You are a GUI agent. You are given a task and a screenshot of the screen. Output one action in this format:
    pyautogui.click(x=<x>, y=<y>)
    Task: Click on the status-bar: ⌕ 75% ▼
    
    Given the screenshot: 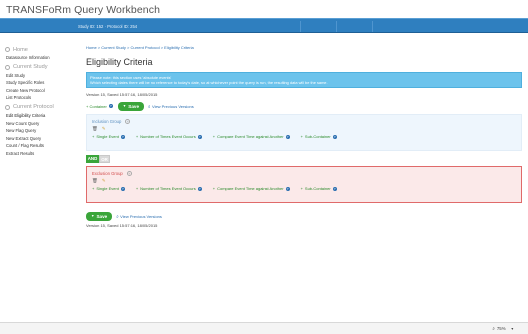 What is the action you would take?
    pyautogui.click(x=264, y=328)
    